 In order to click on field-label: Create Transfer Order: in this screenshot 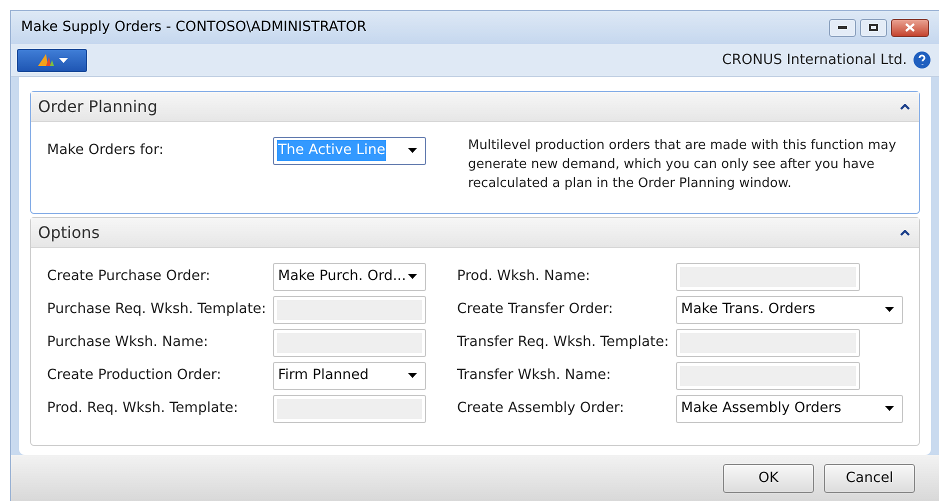, I will do `click(535, 309)`.